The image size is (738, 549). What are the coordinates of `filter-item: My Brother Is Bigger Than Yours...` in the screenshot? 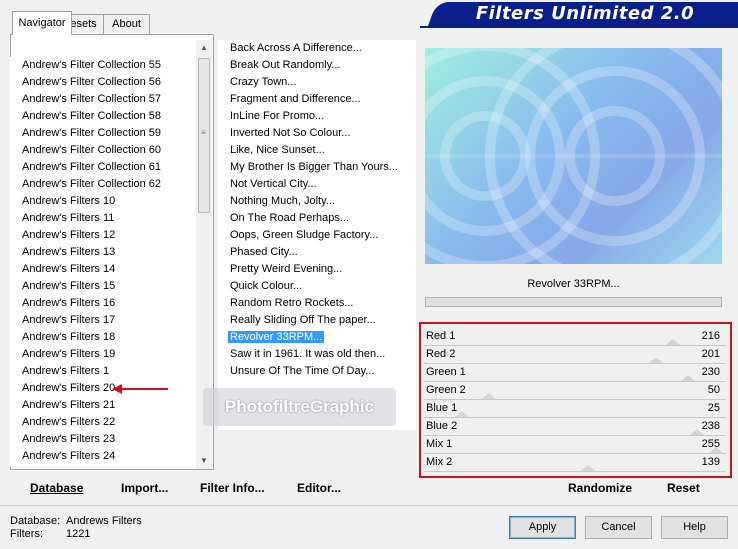 It's located at (317, 167).